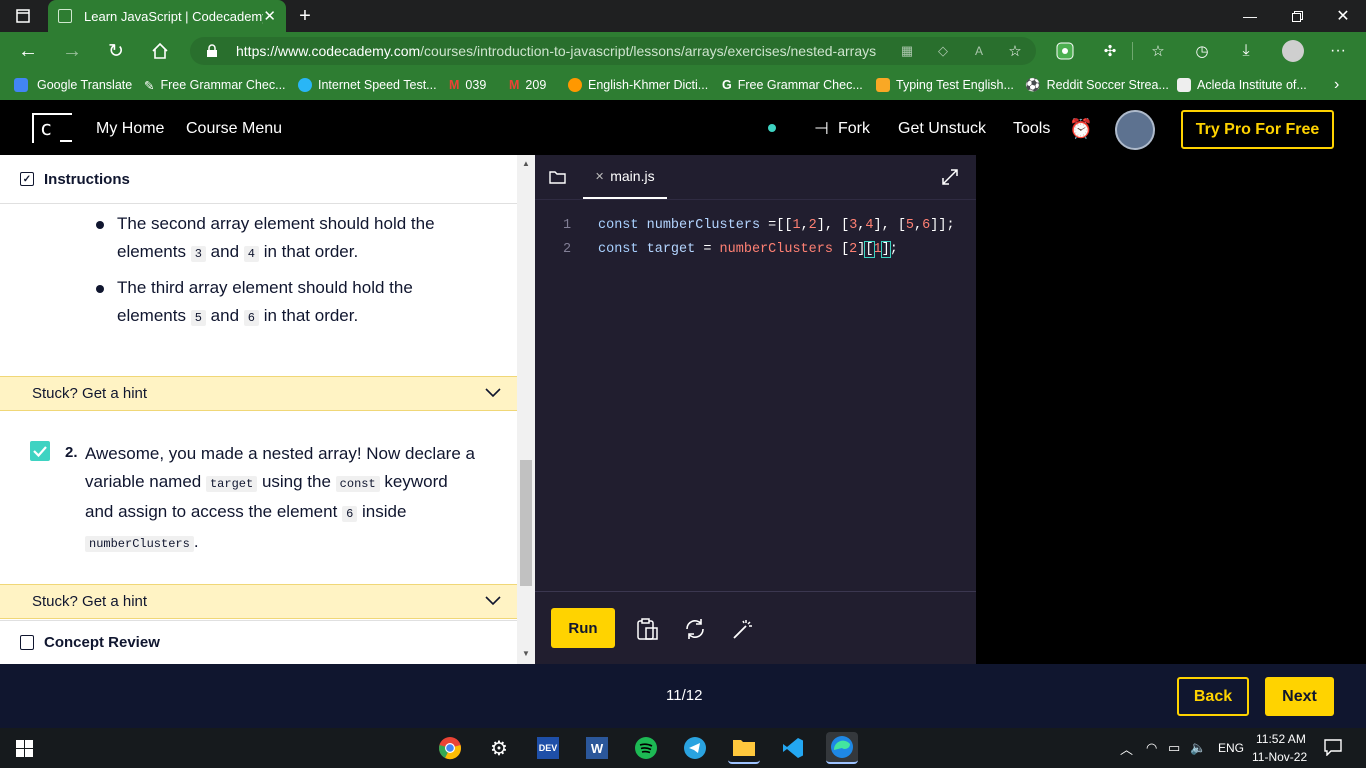  I want to click on chrome-icon, so click(450, 748).